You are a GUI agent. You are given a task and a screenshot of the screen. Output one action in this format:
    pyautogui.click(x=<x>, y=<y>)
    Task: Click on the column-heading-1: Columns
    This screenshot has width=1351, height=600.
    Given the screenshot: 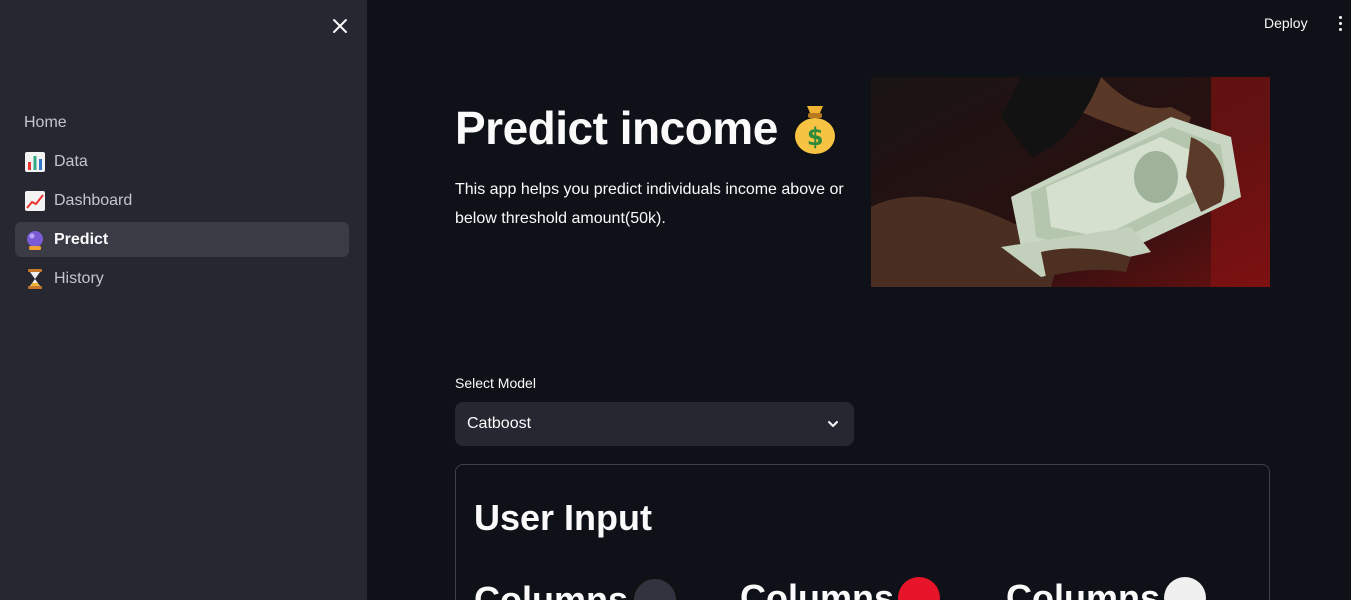 What is the action you would take?
    pyautogui.click(x=576, y=588)
    